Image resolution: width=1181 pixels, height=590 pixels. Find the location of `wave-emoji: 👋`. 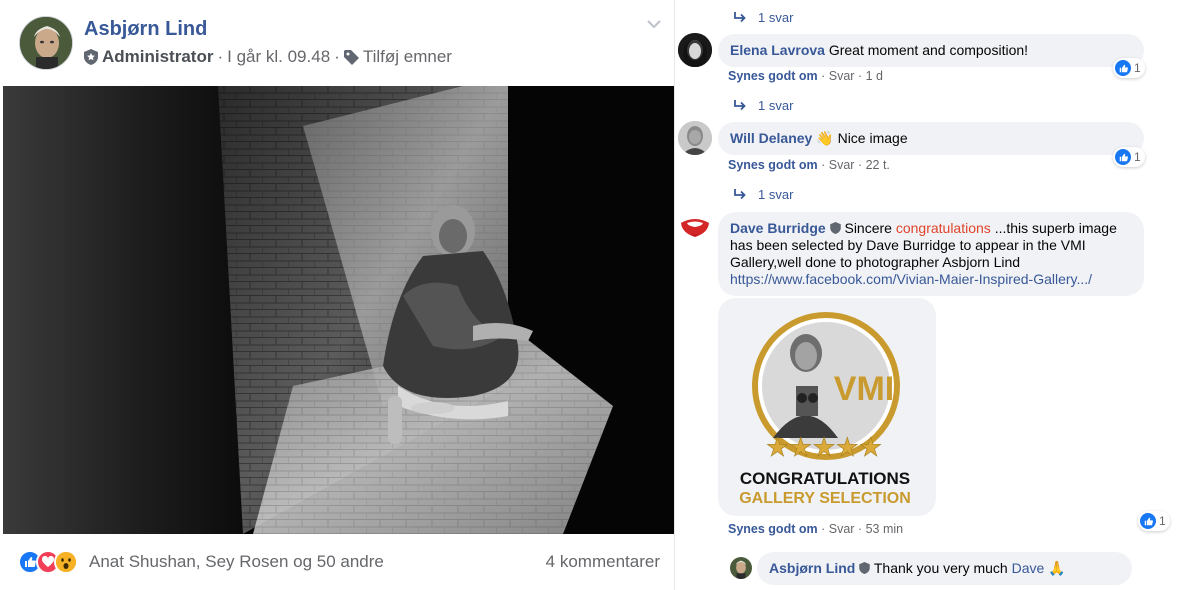

wave-emoji: 👋 is located at coordinates (825, 138).